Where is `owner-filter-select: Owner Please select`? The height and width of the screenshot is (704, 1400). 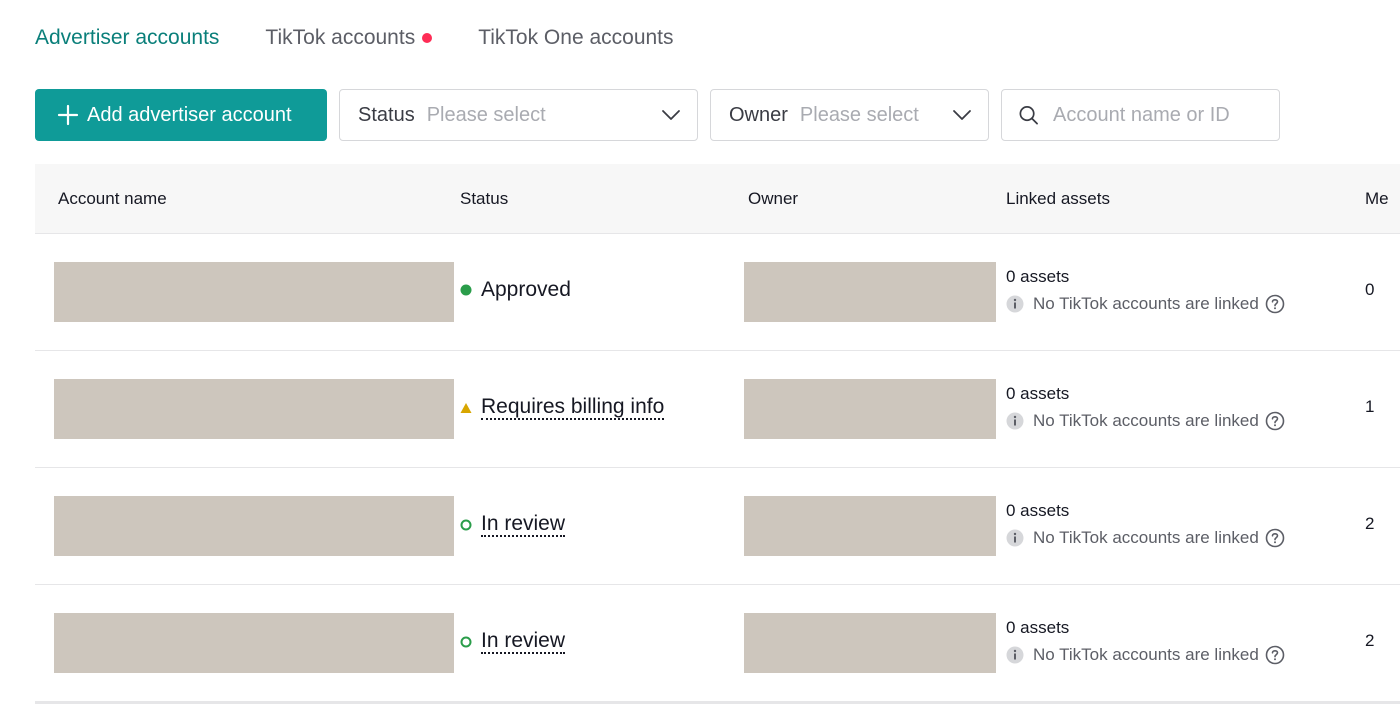
owner-filter-select: Owner Please select is located at coordinates (849, 115).